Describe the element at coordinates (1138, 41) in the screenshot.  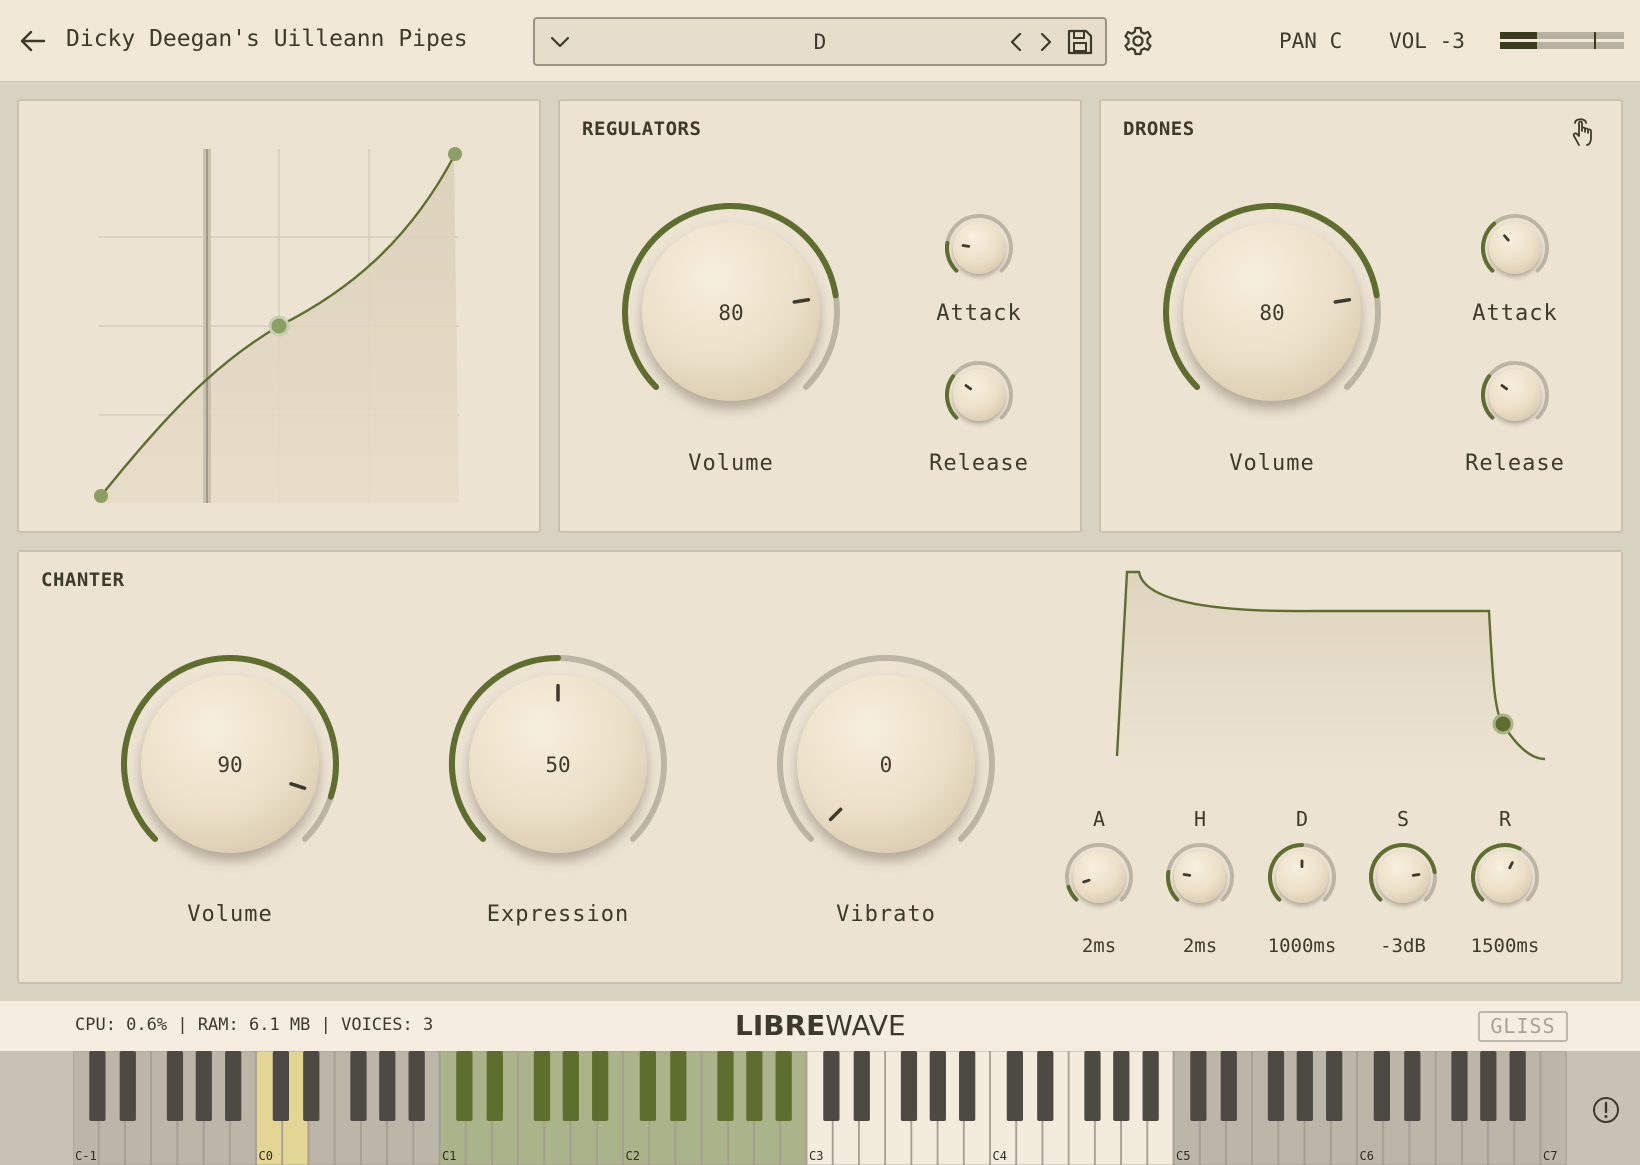
I see `settings-gear-icon` at that location.